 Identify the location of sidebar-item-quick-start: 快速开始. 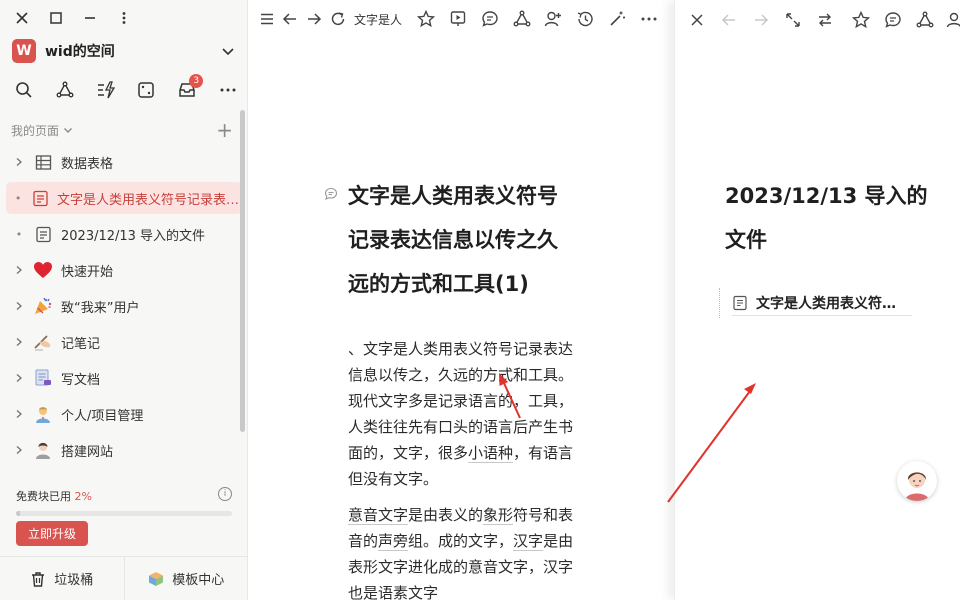
(124, 270).